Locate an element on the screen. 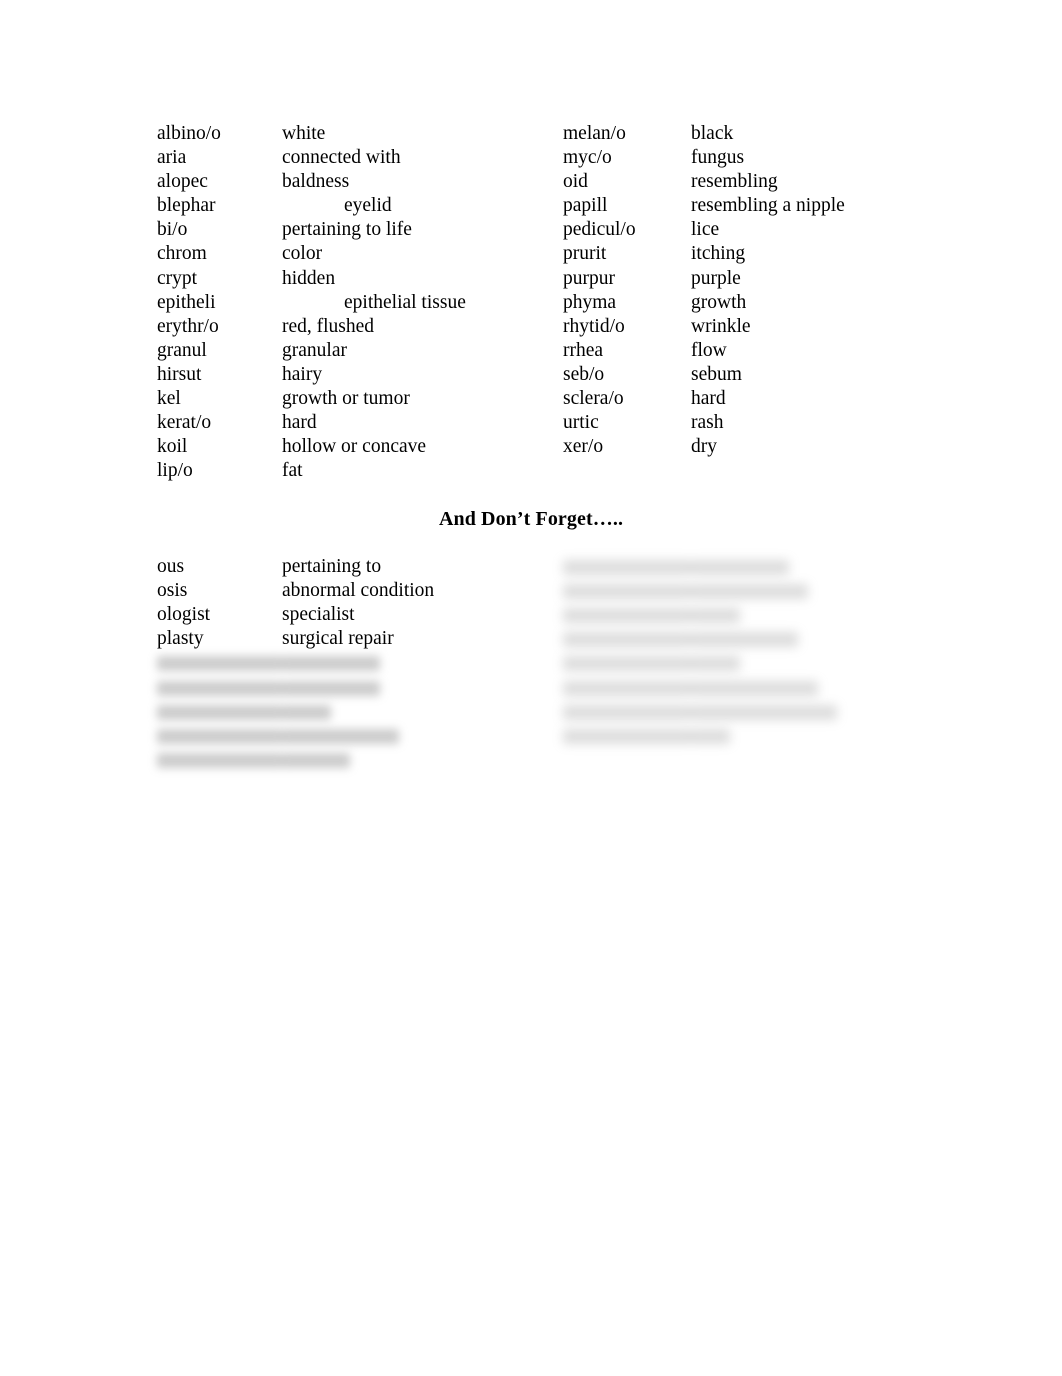 This screenshot has width=1062, height=1376. word-part-meaning: specialist is located at coordinates (318, 615).